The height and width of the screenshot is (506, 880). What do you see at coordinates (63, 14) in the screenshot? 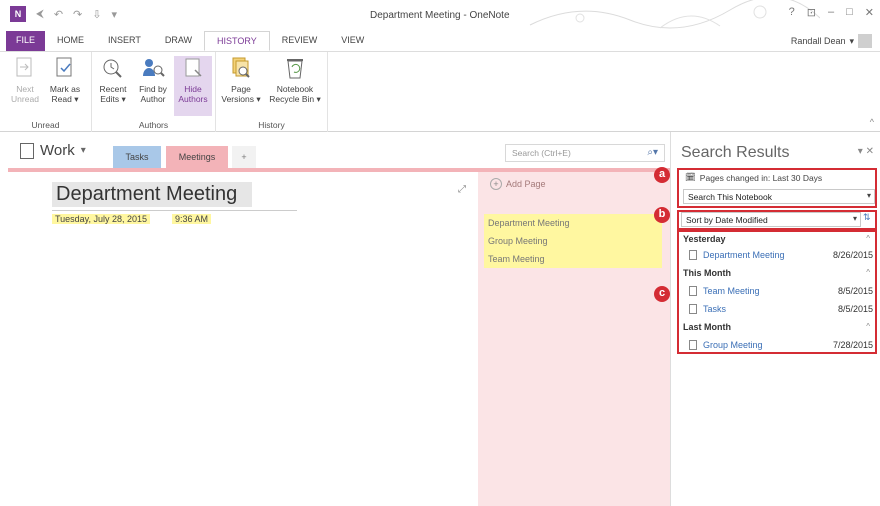
I see `quick-access-toolbar: N ⮜ ↶ ↷ ⇩ ▾` at bounding box center [63, 14].